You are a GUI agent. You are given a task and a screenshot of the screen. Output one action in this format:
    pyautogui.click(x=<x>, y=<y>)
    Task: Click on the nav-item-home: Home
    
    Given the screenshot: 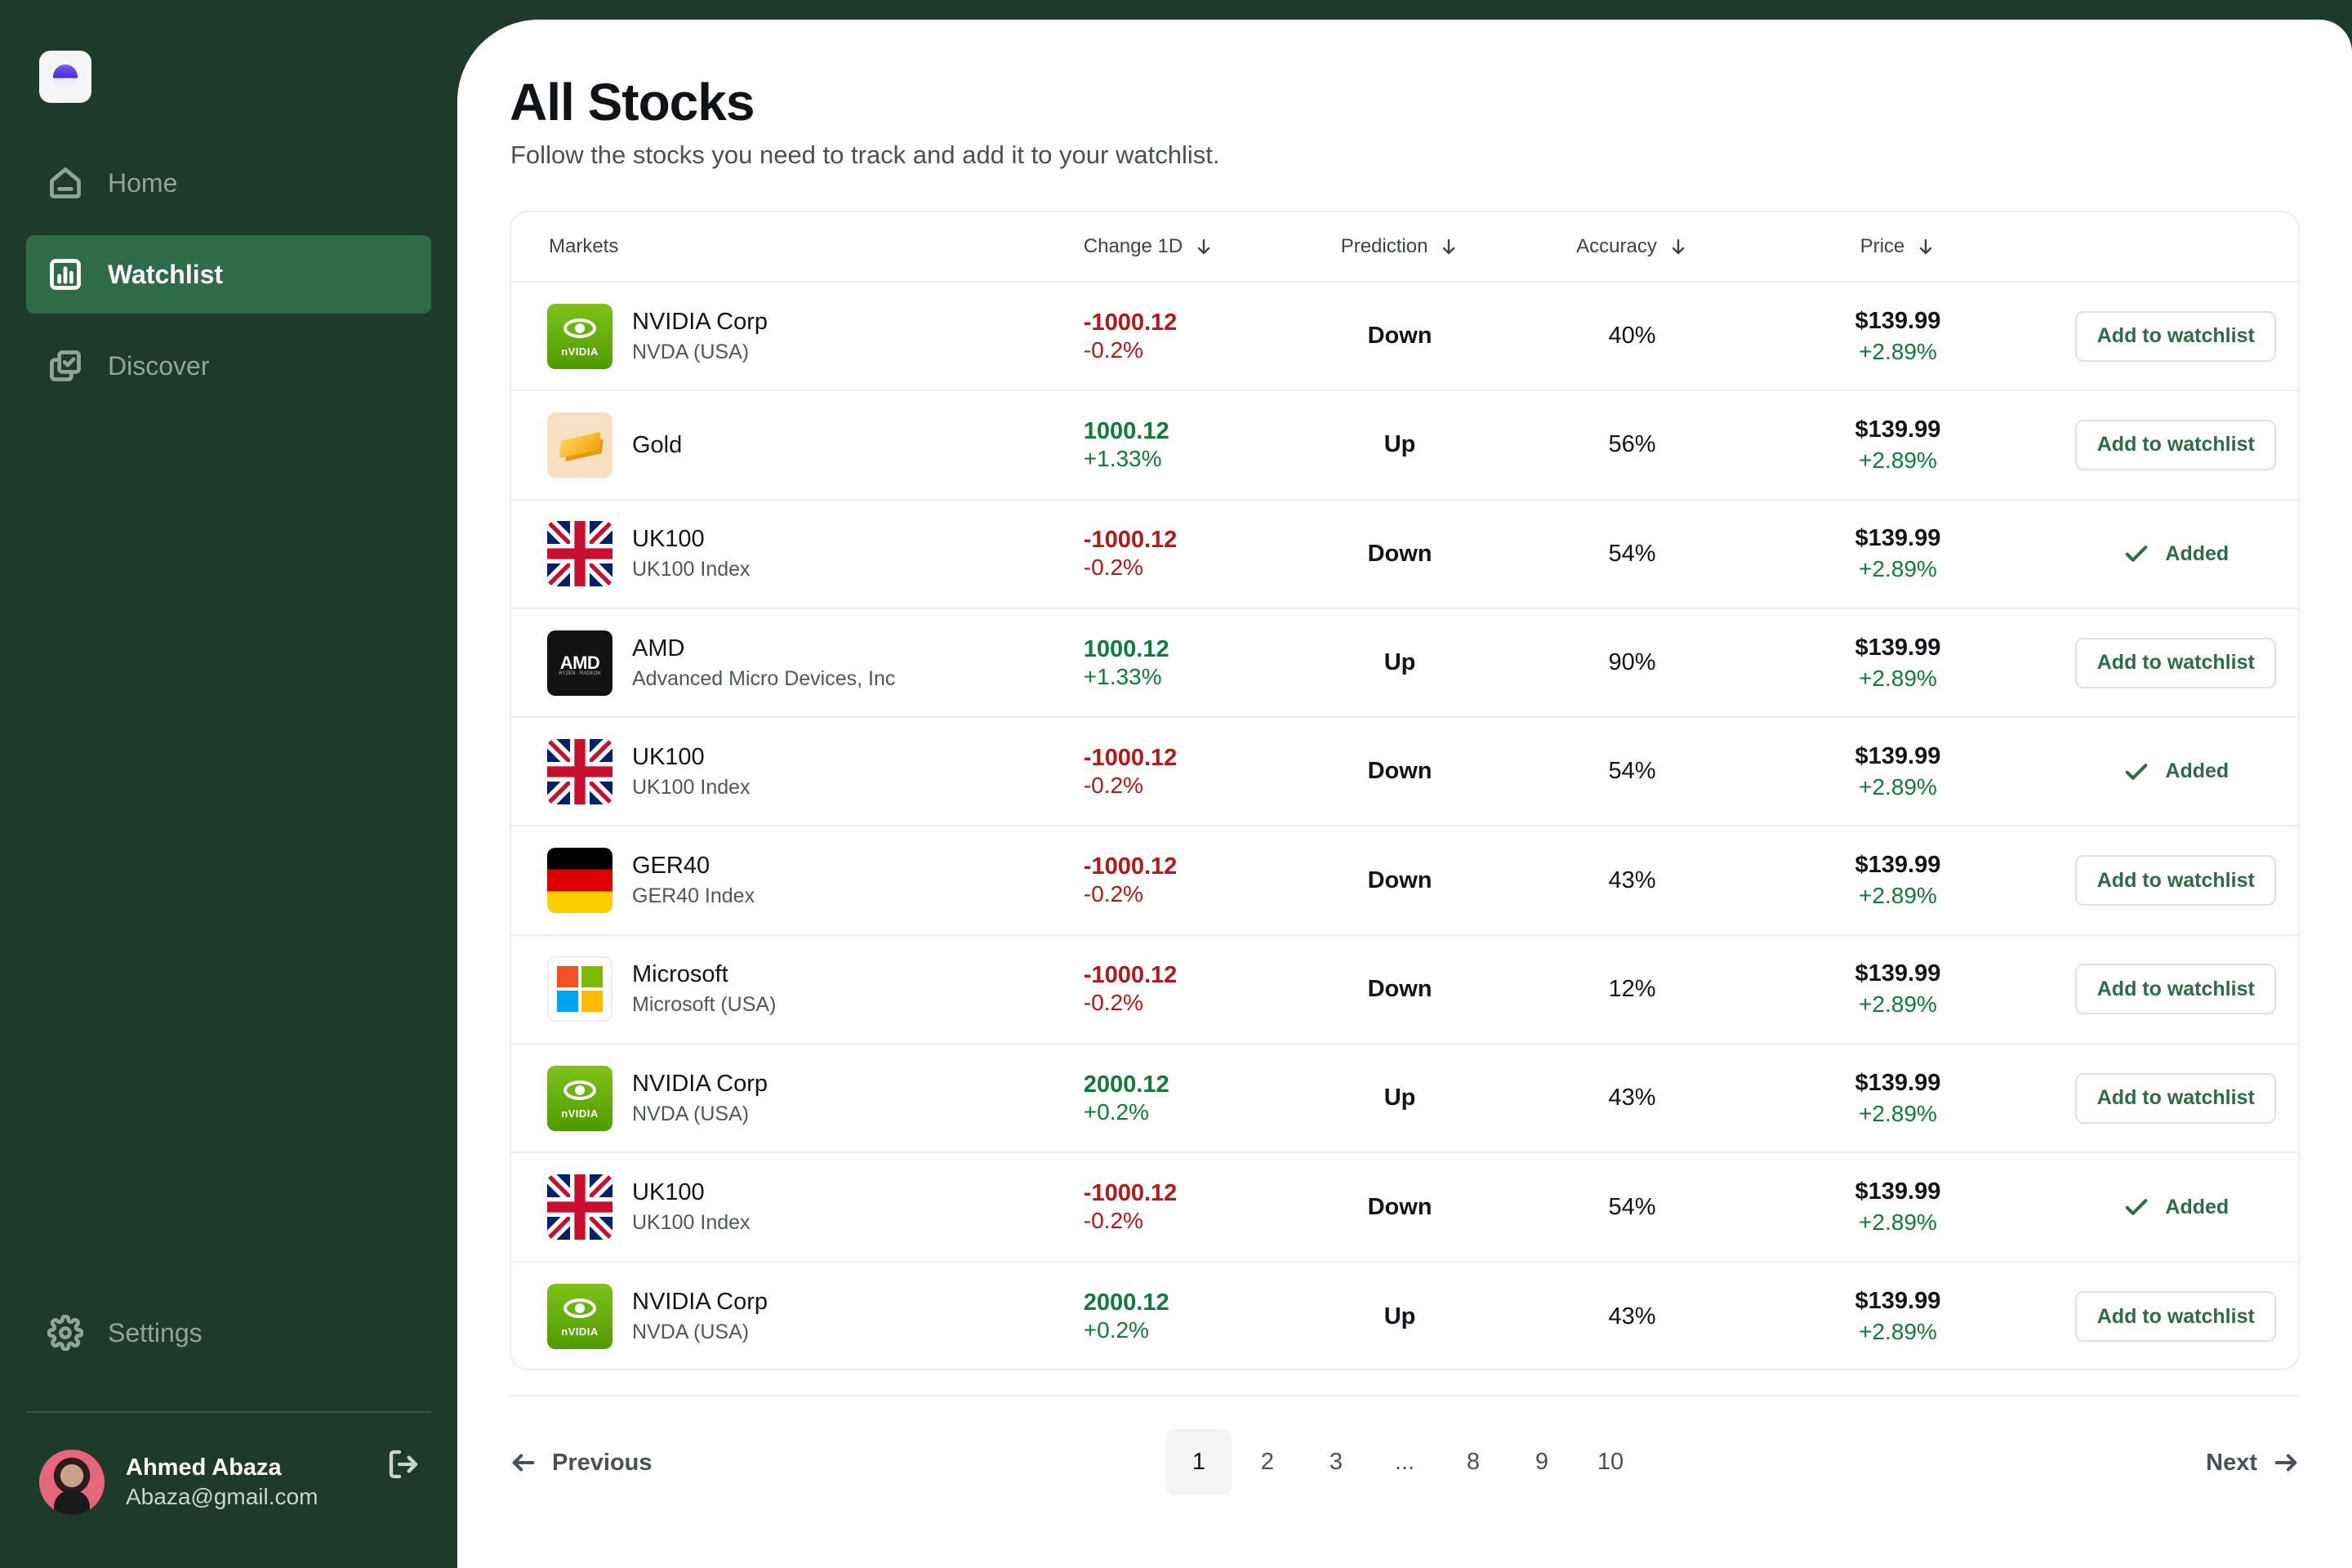 What is the action you would take?
    pyautogui.click(x=228, y=183)
    